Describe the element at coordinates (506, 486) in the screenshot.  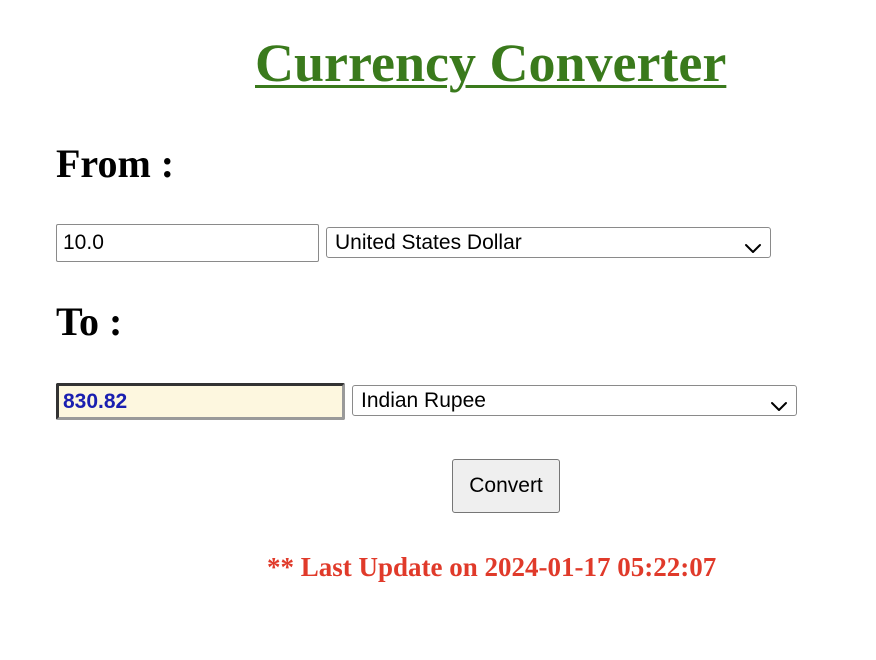
I see `convert-button: Convert` at that location.